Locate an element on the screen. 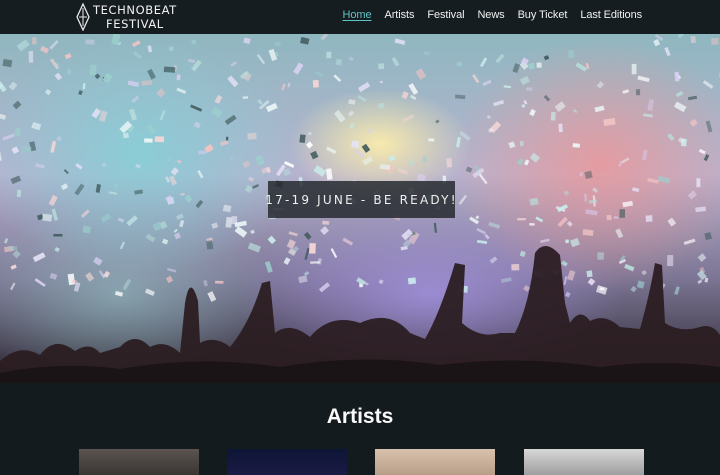 The image size is (720, 475). logo-line-2: FESTIVAL is located at coordinates (134, 24).